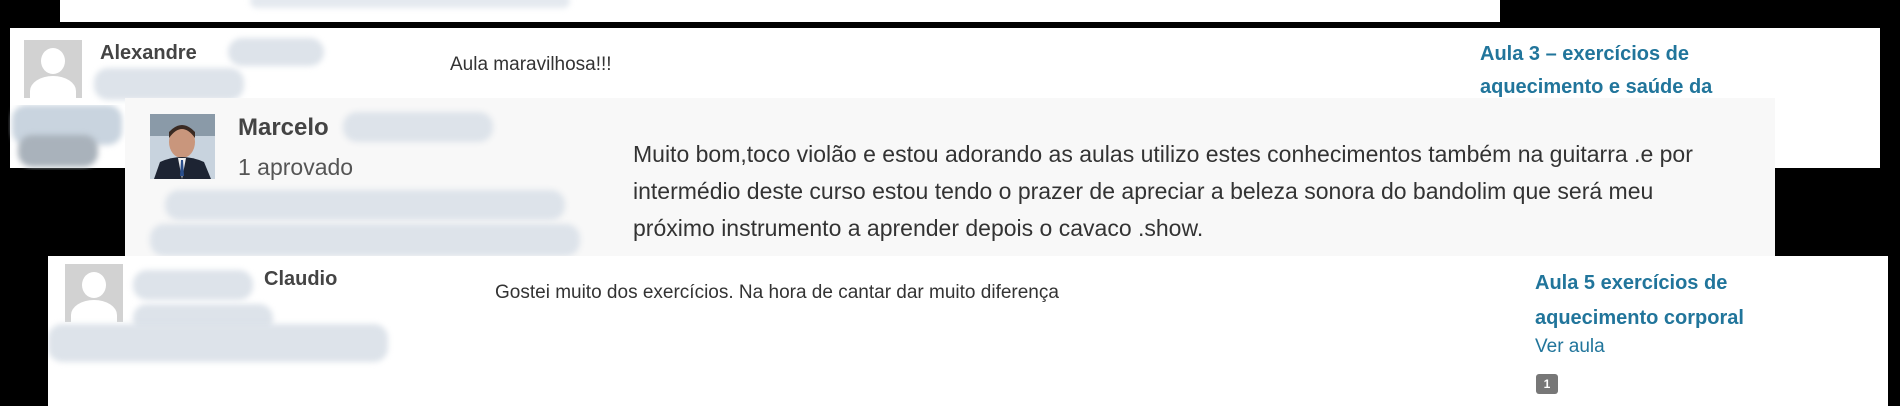 This screenshot has height=406, width=1900. What do you see at coordinates (531, 64) in the screenshot?
I see `comment-text: Aula maravilhosa!!!` at bounding box center [531, 64].